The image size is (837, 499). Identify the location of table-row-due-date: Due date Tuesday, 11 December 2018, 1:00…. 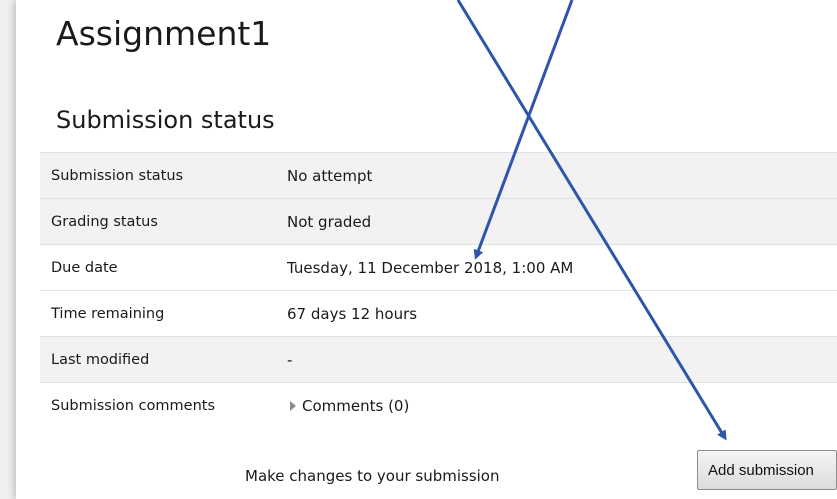
(438, 267).